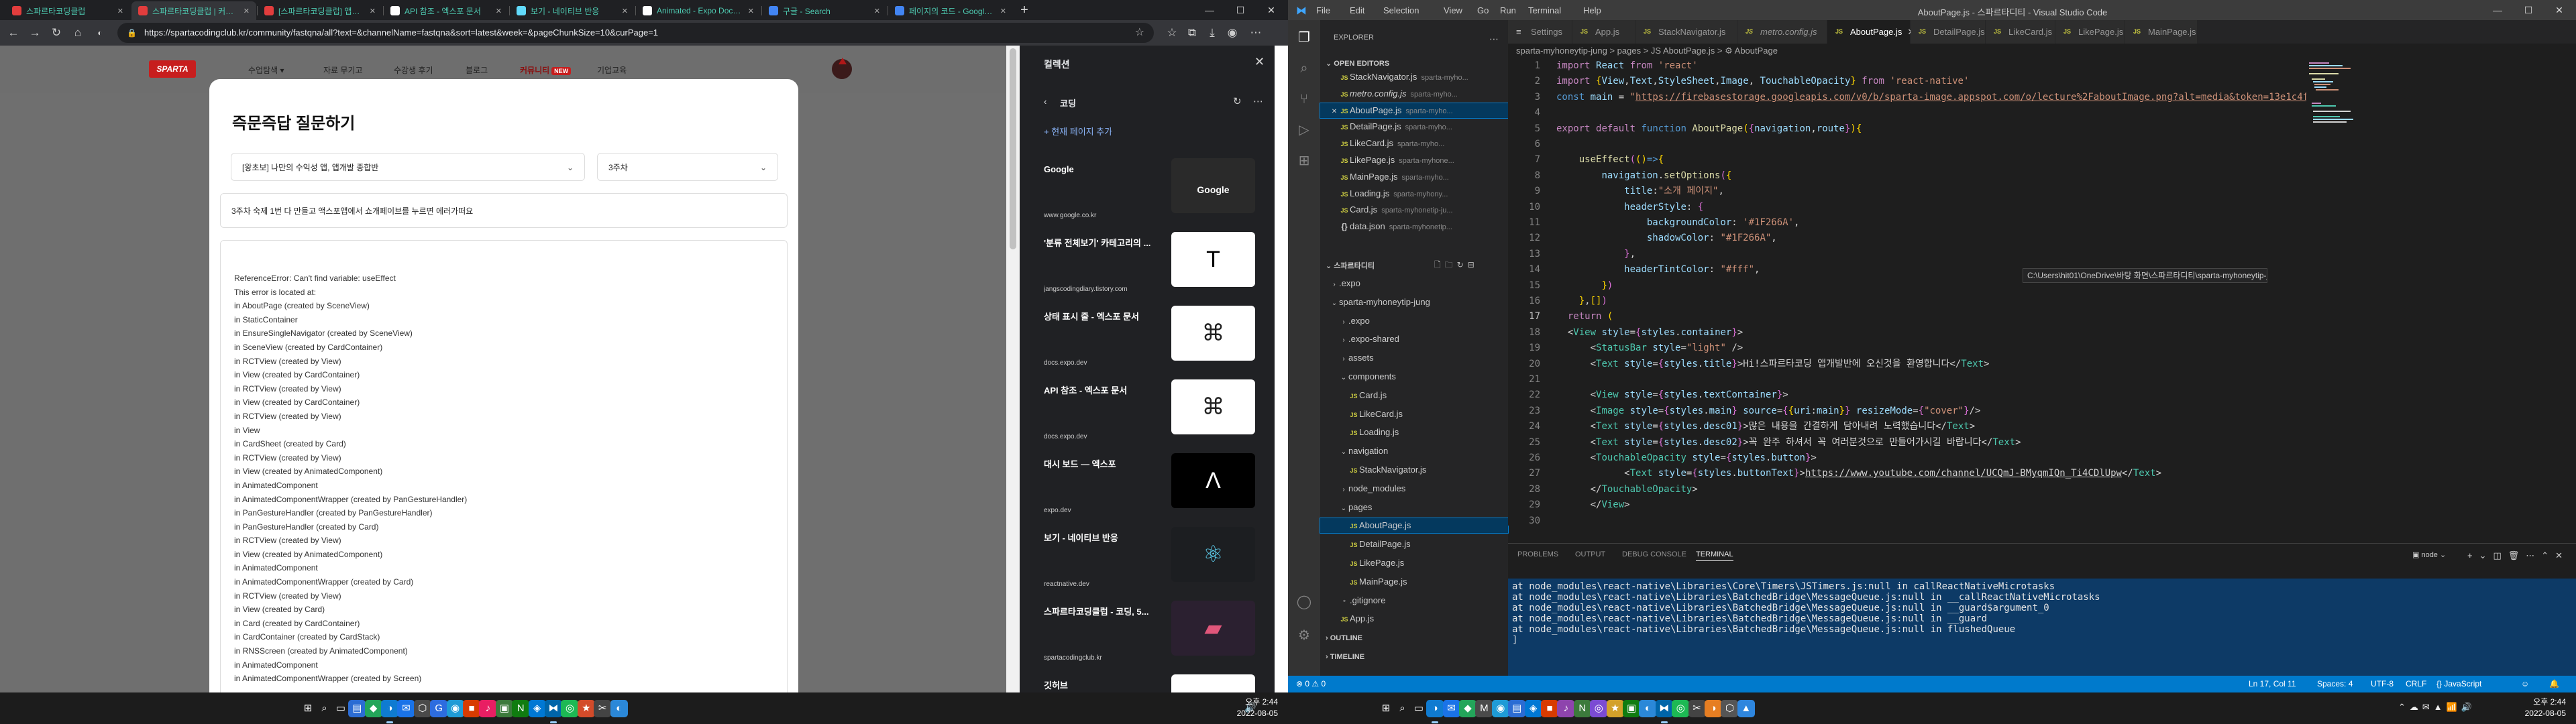  Describe the element at coordinates (1451, 708) in the screenshot. I see `taskbar-app-icon: ✉` at that location.